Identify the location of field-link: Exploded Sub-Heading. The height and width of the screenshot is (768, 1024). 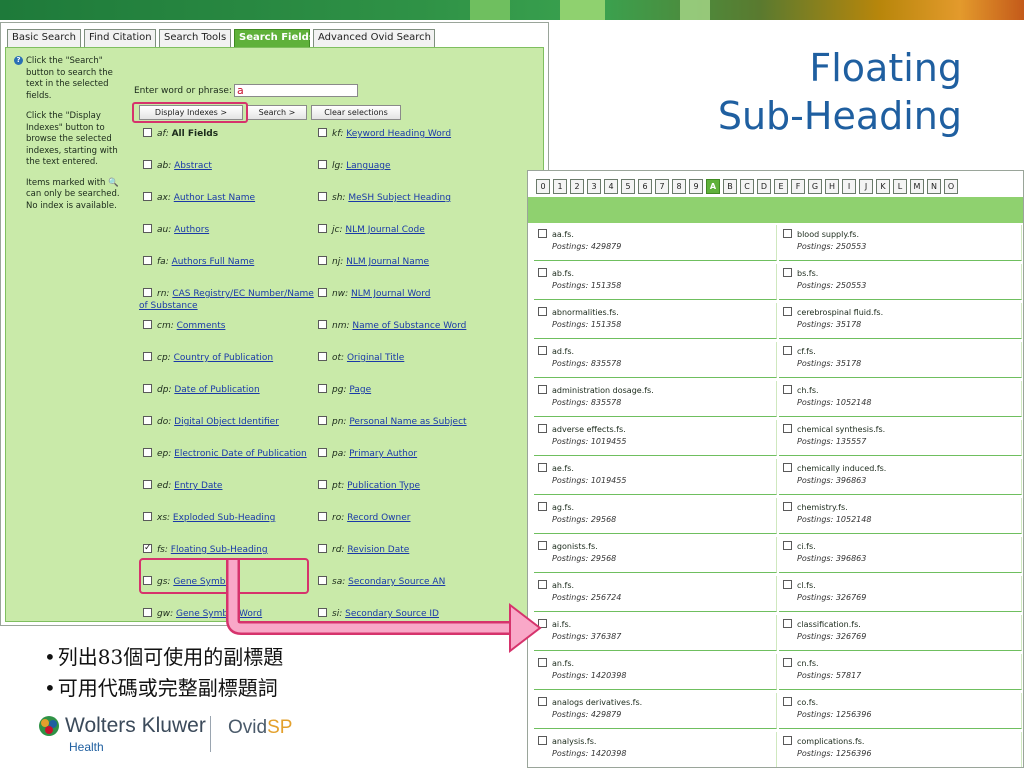
(224, 518).